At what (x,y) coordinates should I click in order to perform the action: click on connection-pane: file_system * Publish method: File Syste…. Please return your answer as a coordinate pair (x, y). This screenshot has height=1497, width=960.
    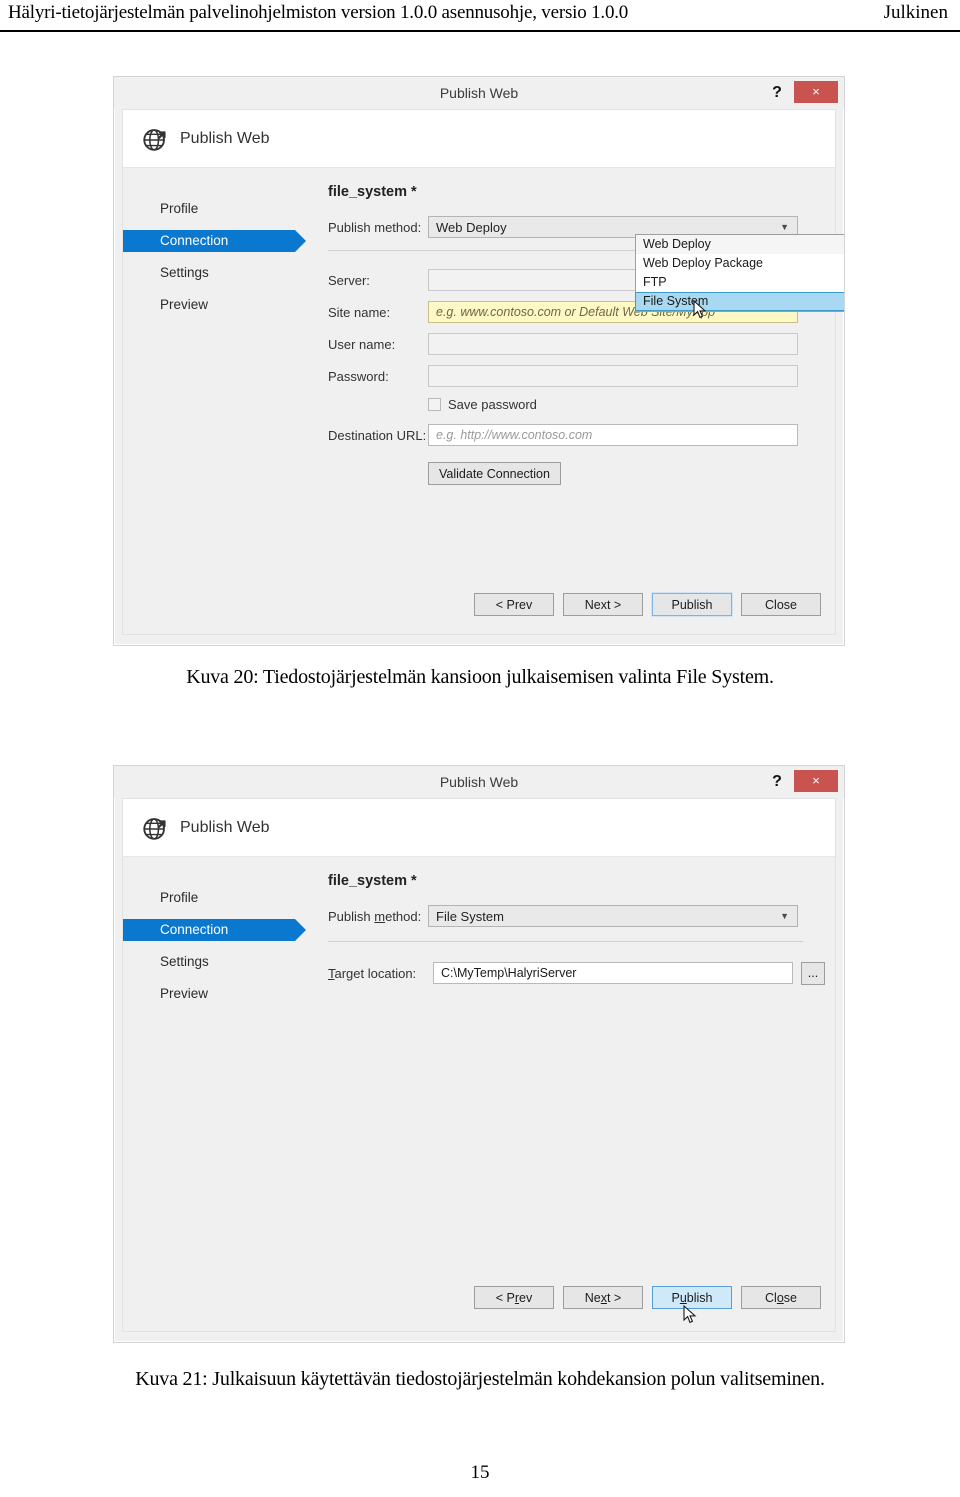
    Looking at the image, I should click on (576, 933).